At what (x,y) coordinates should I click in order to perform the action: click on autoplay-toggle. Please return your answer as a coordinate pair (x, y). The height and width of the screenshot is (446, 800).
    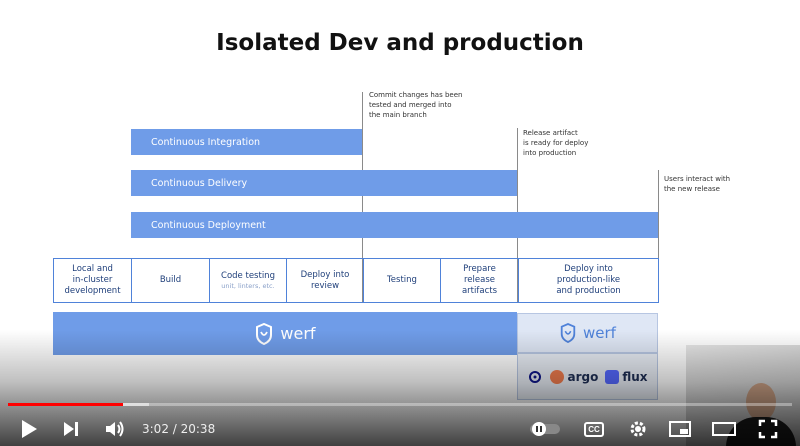
    Looking at the image, I should click on (545, 429).